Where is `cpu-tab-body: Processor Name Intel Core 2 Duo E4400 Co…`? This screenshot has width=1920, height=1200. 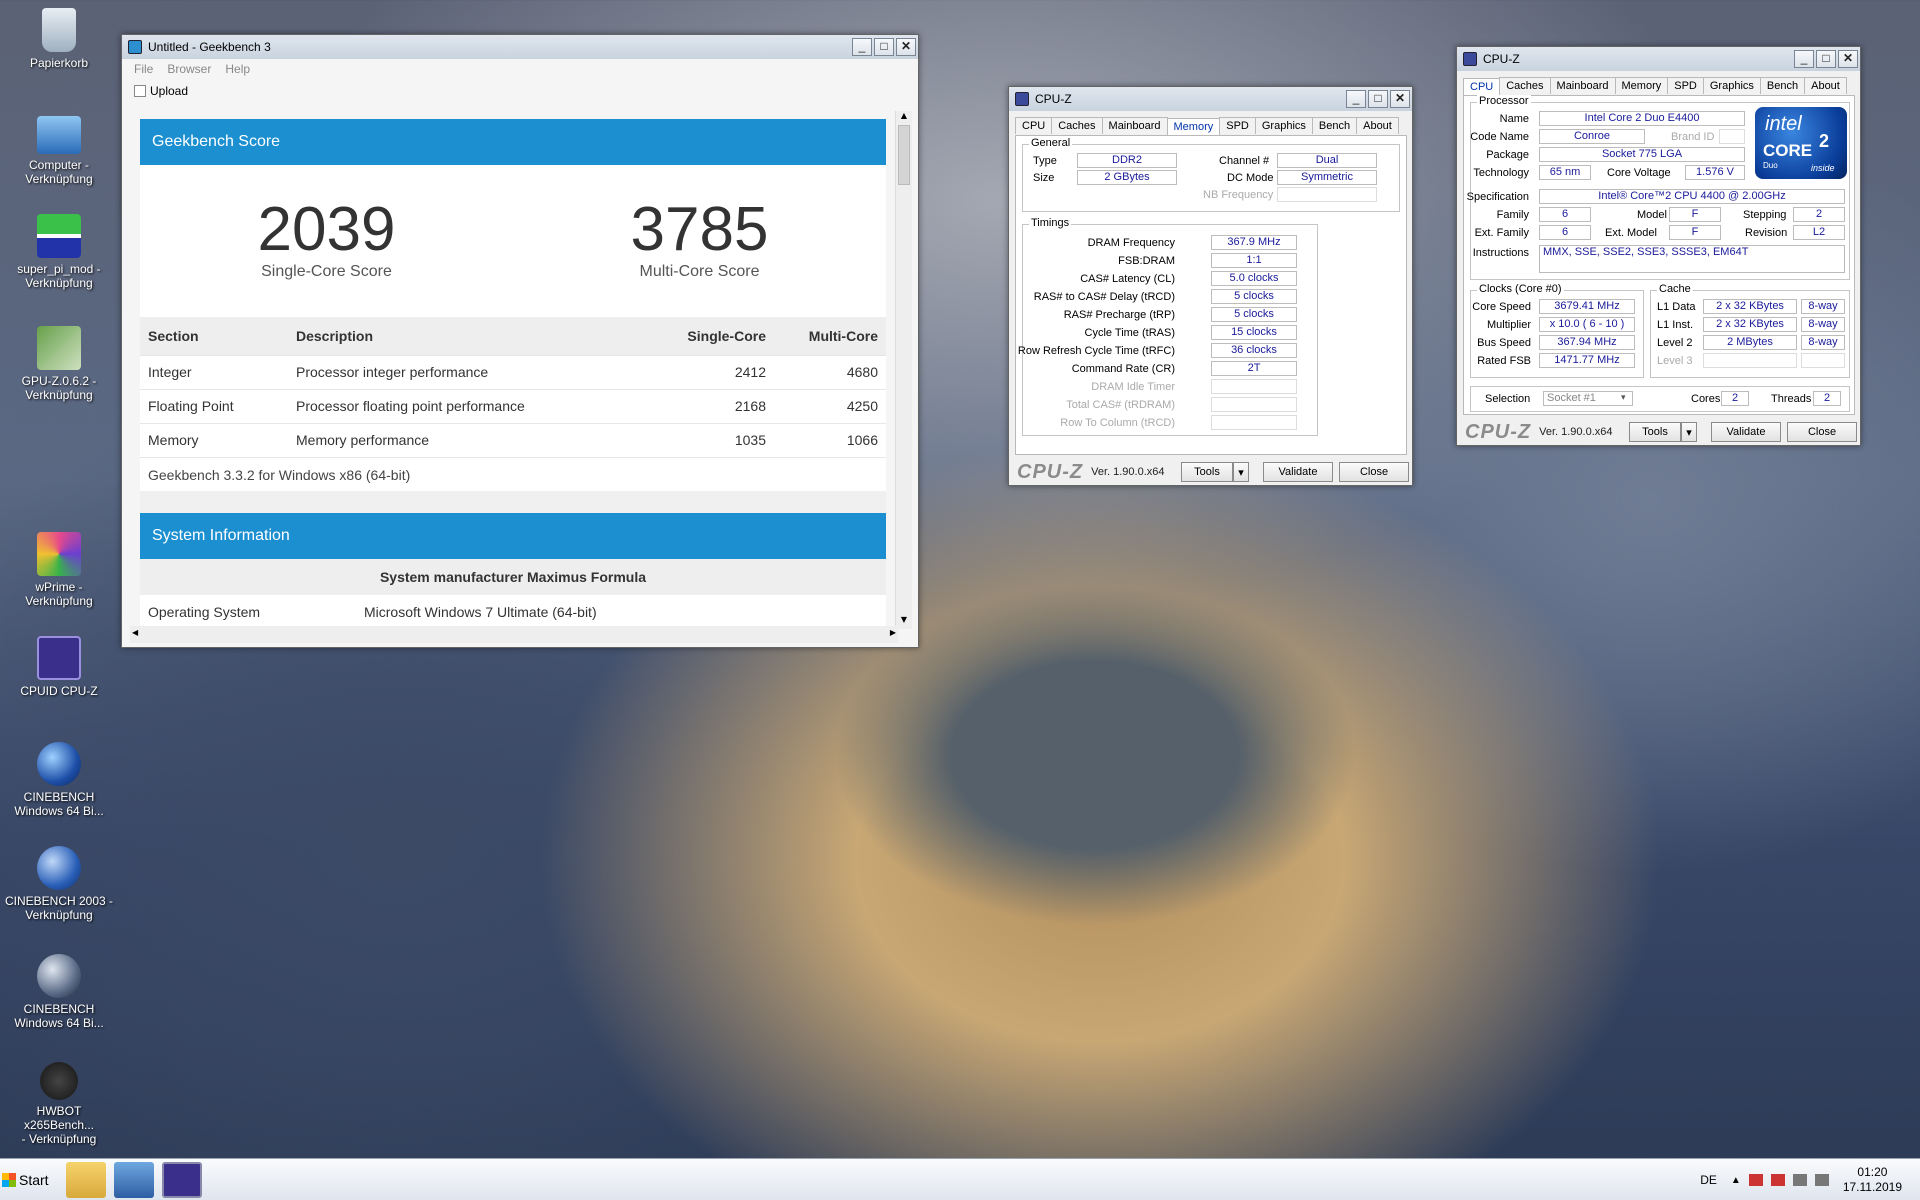
cpu-tab-body: Processor Name Intel Core 2 Duo E4400 Co… is located at coordinates (1659, 255).